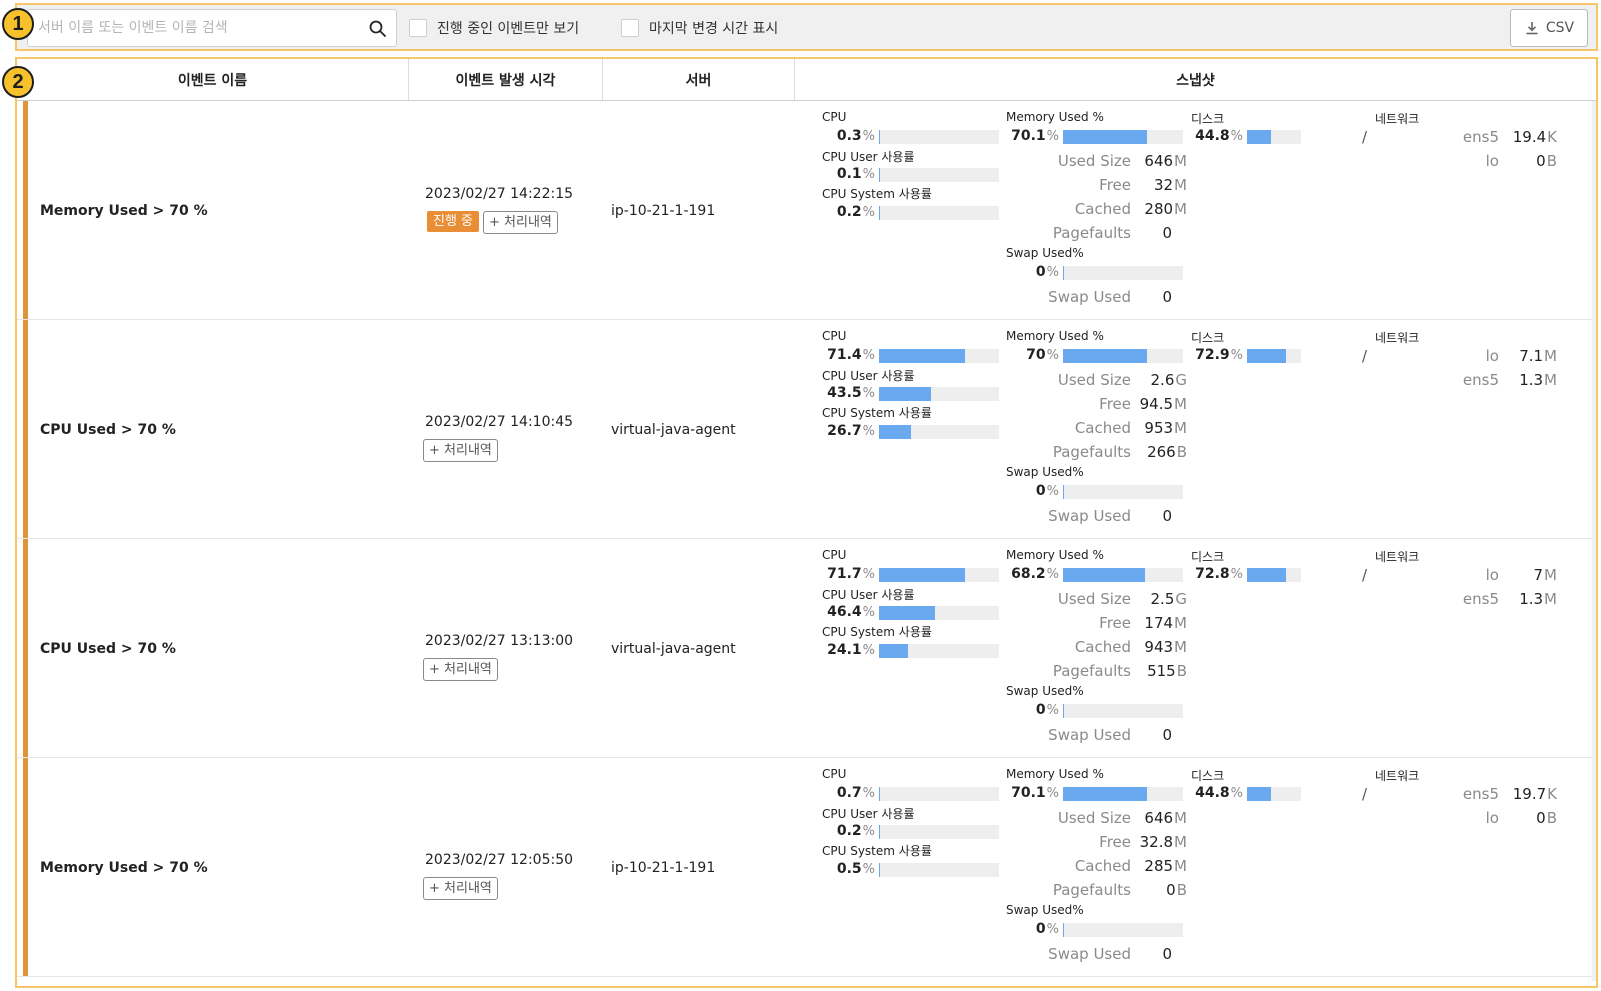  I want to click on used-size-value: 2.5G, so click(1169, 599).